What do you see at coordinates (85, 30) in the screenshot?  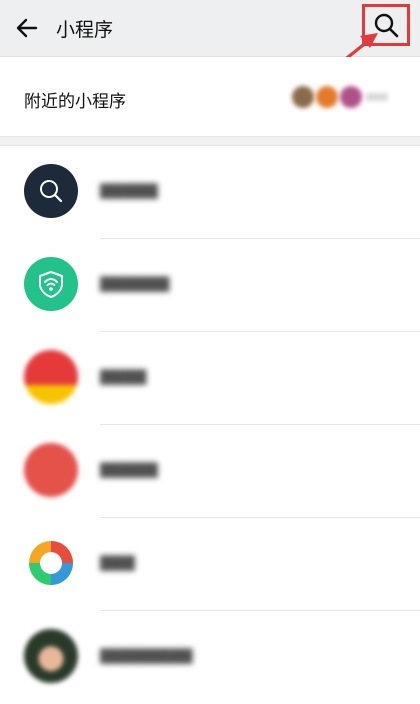 I see `page-title: 小程序` at bounding box center [85, 30].